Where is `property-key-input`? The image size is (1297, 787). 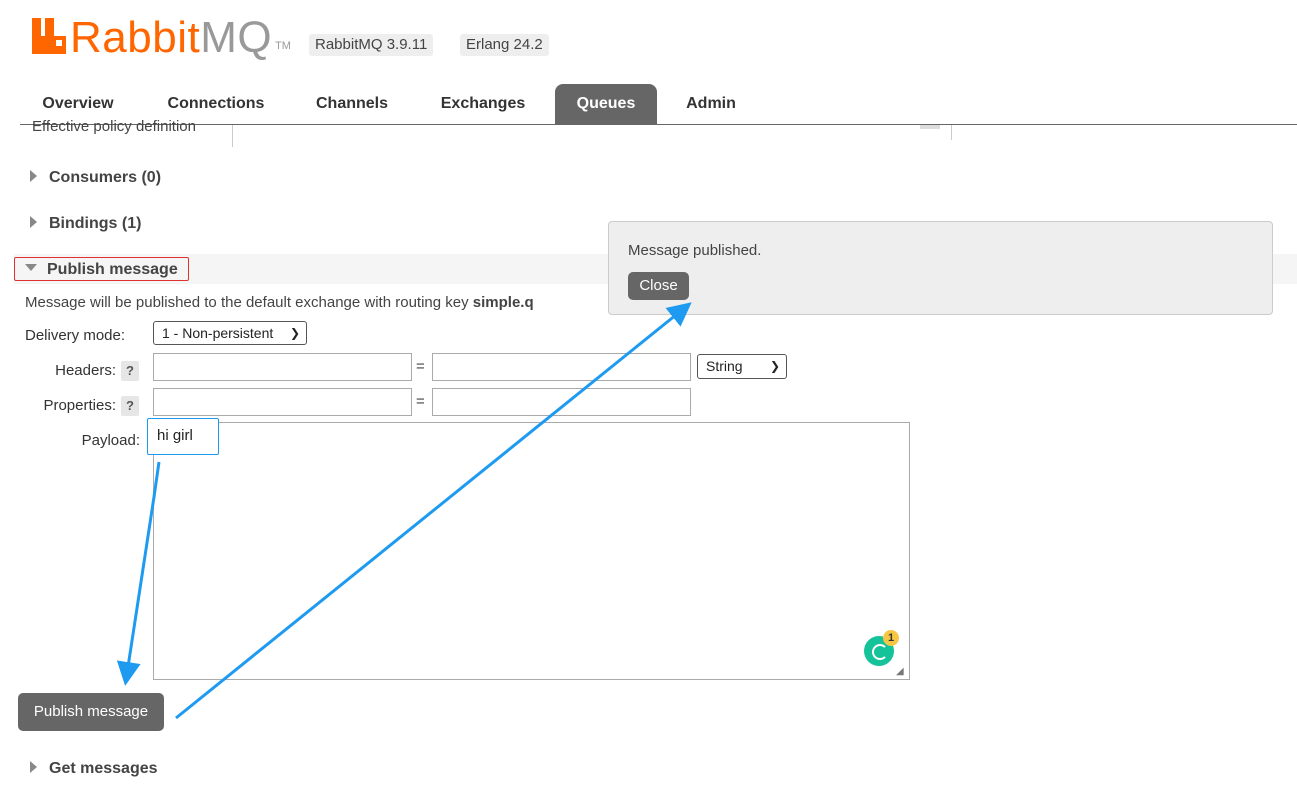
property-key-input is located at coordinates (282, 402).